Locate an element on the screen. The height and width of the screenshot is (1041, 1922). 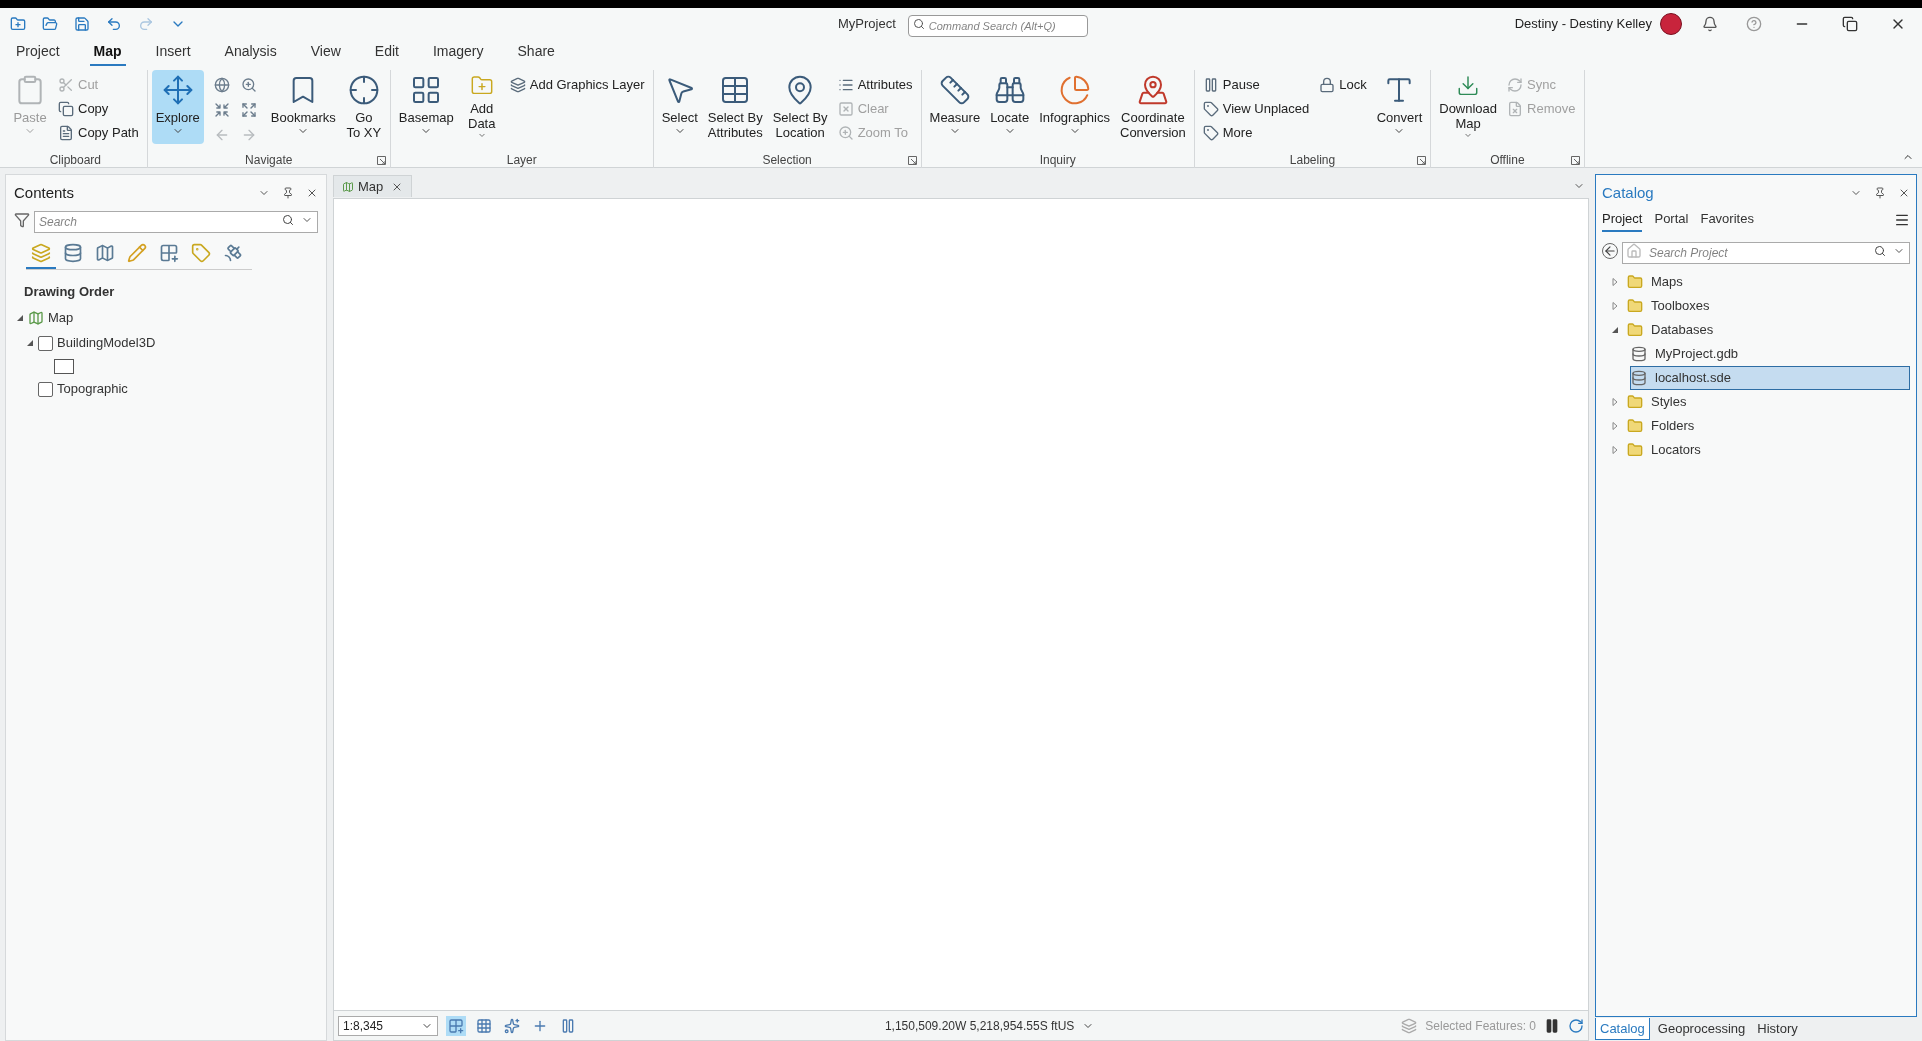
scissors-icon is located at coordinates (66, 85).